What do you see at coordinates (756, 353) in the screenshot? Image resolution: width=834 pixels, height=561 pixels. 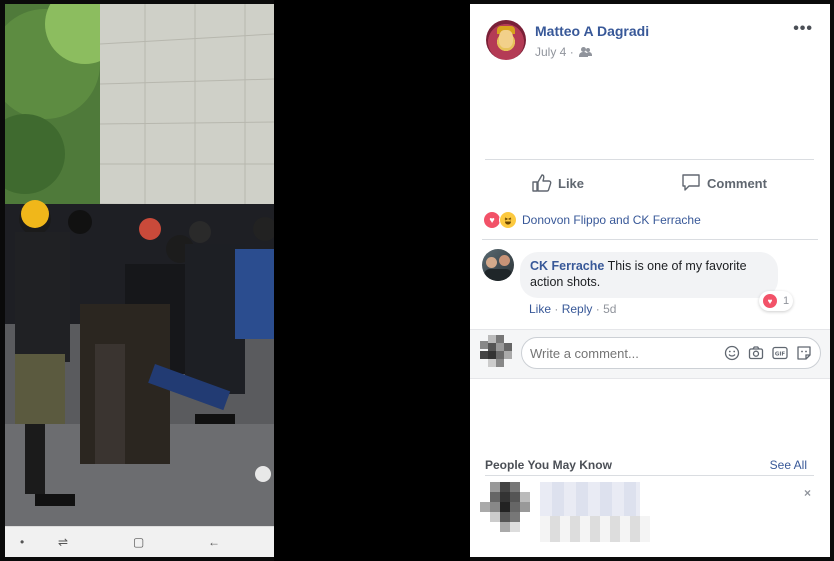 I see `camera-icon` at bounding box center [756, 353].